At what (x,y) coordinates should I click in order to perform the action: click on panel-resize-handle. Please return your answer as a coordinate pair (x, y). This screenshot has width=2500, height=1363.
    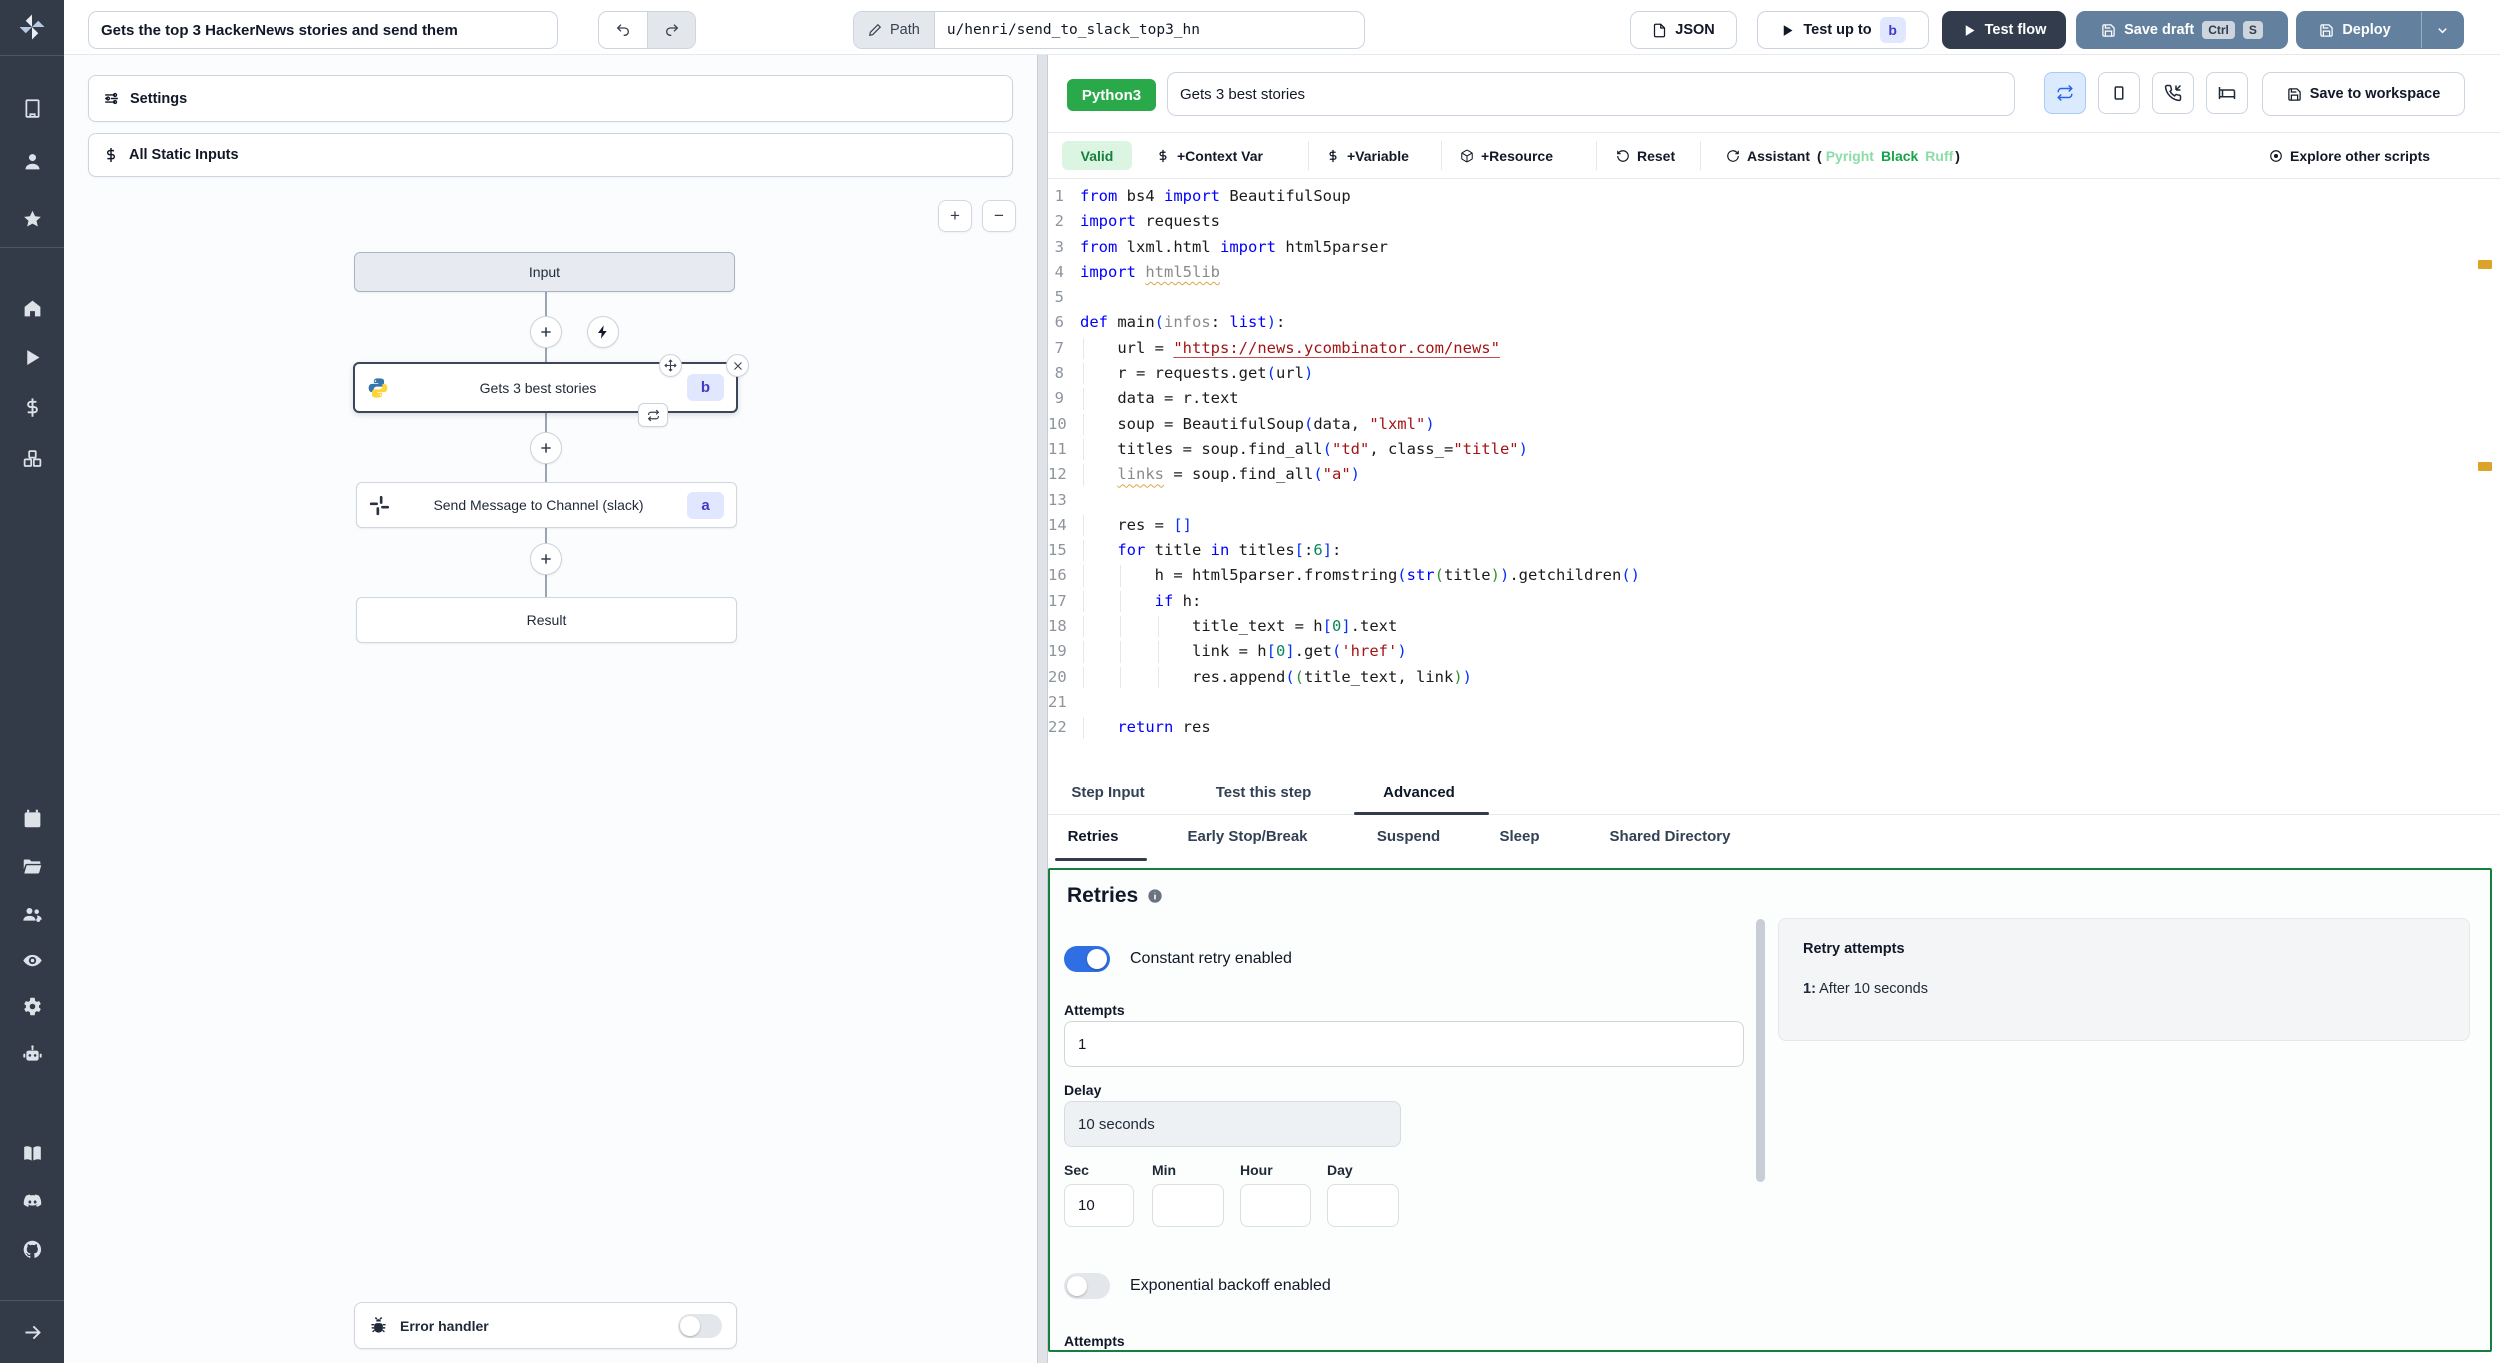
    Looking at the image, I should click on (1042, 709).